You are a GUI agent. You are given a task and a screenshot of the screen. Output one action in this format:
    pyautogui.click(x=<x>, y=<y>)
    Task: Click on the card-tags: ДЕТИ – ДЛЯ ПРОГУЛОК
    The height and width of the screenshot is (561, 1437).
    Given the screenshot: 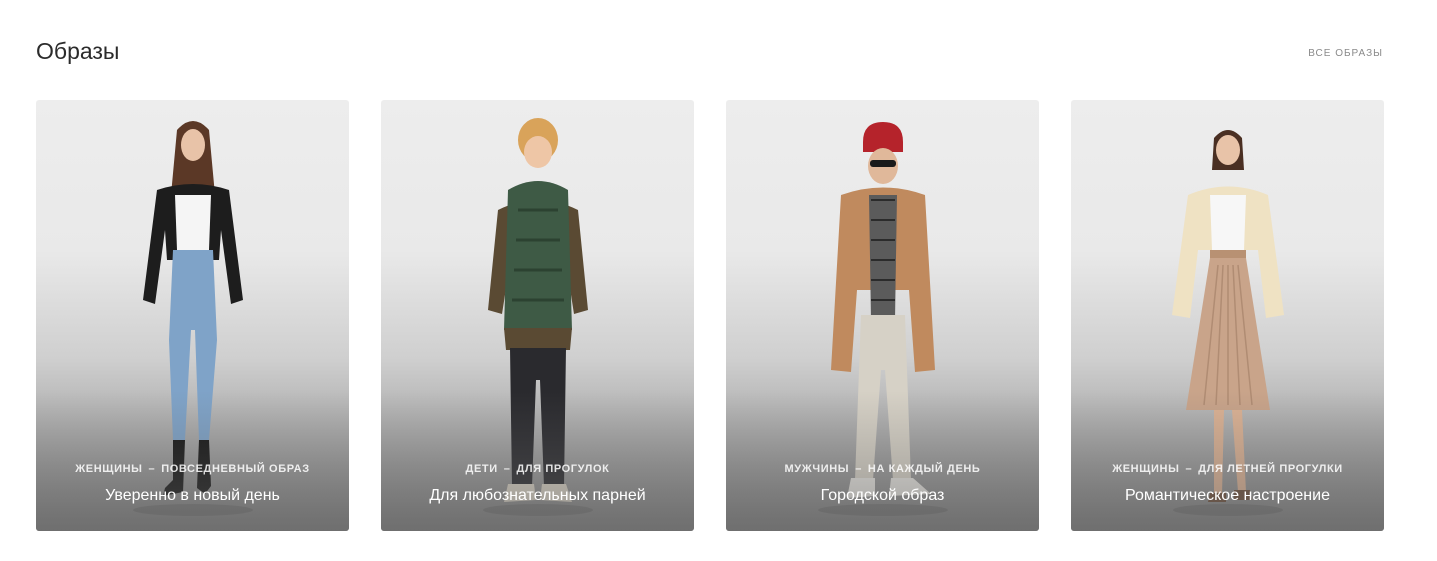 What is the action you would take?
    pyautogui.click(x=537, y=469)
    